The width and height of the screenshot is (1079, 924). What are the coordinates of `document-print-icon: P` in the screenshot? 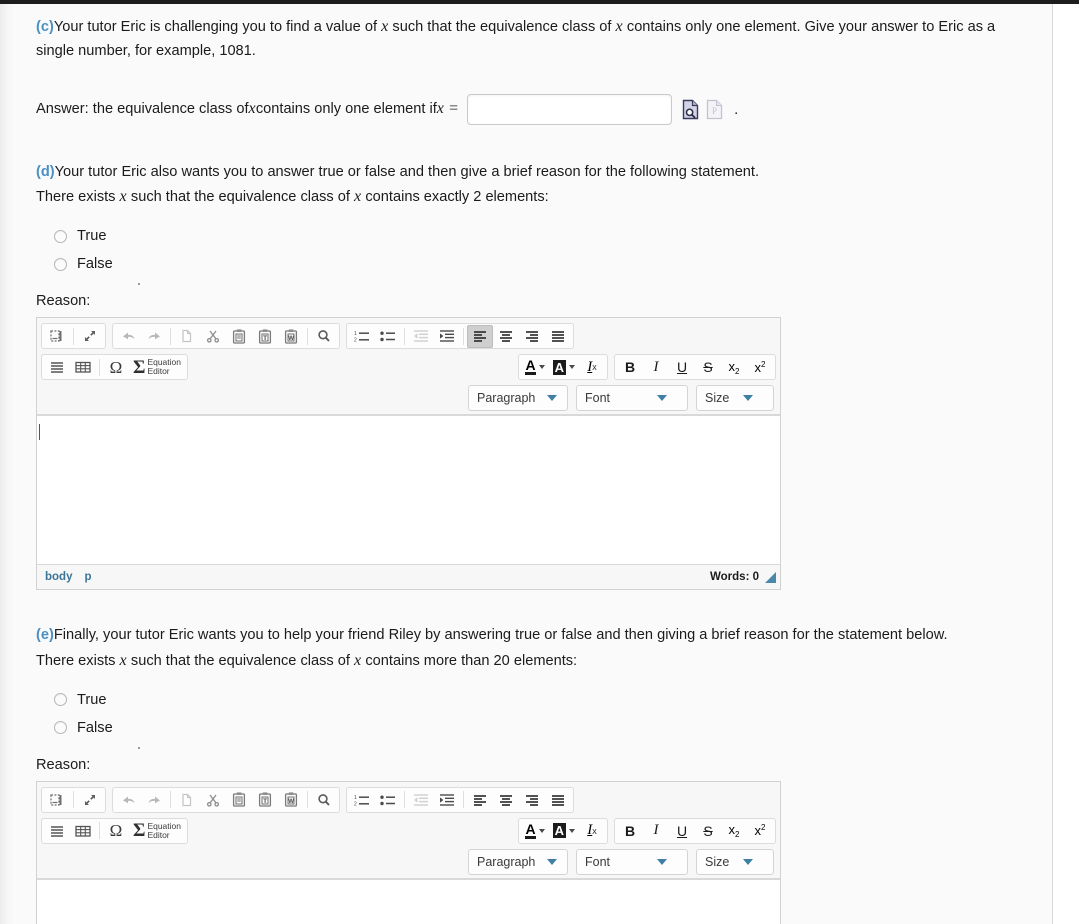 It's located at (715, 109).